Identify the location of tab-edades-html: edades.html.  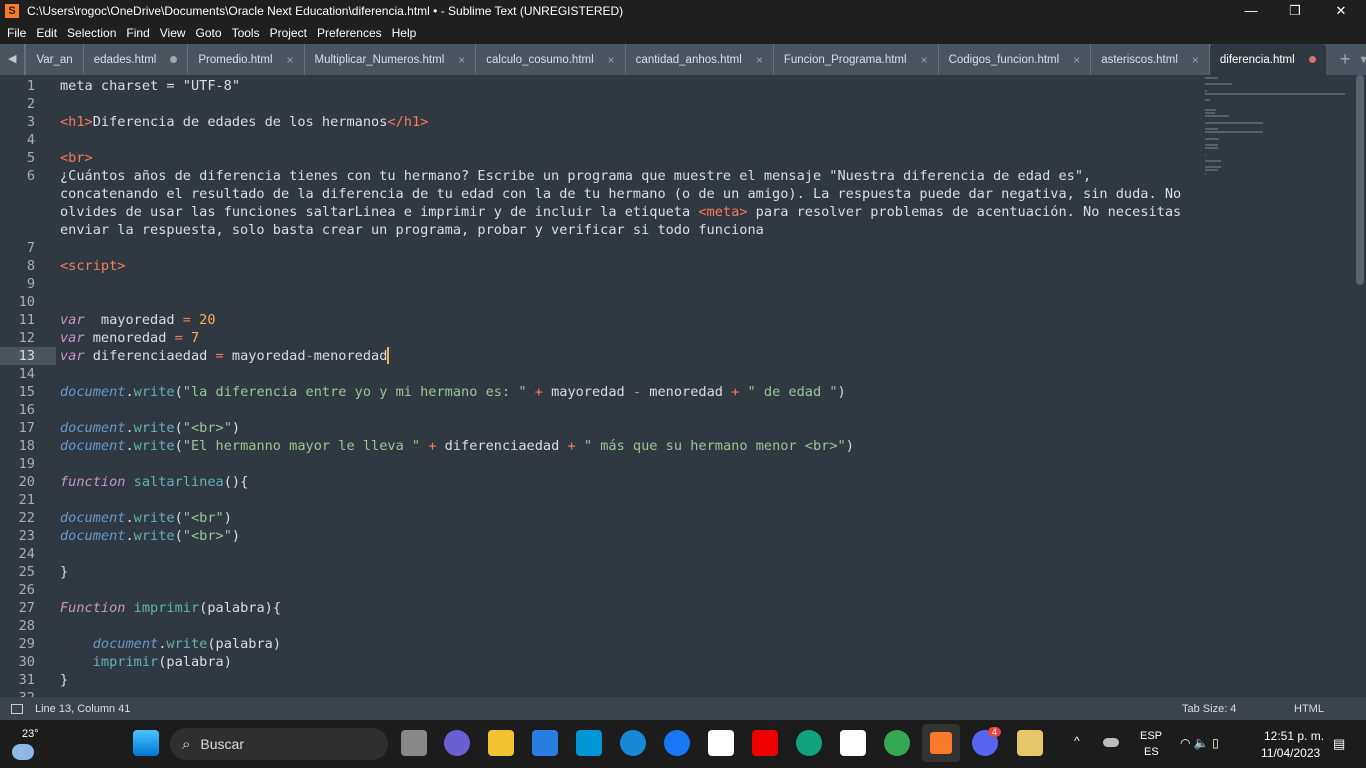
(136, 59).